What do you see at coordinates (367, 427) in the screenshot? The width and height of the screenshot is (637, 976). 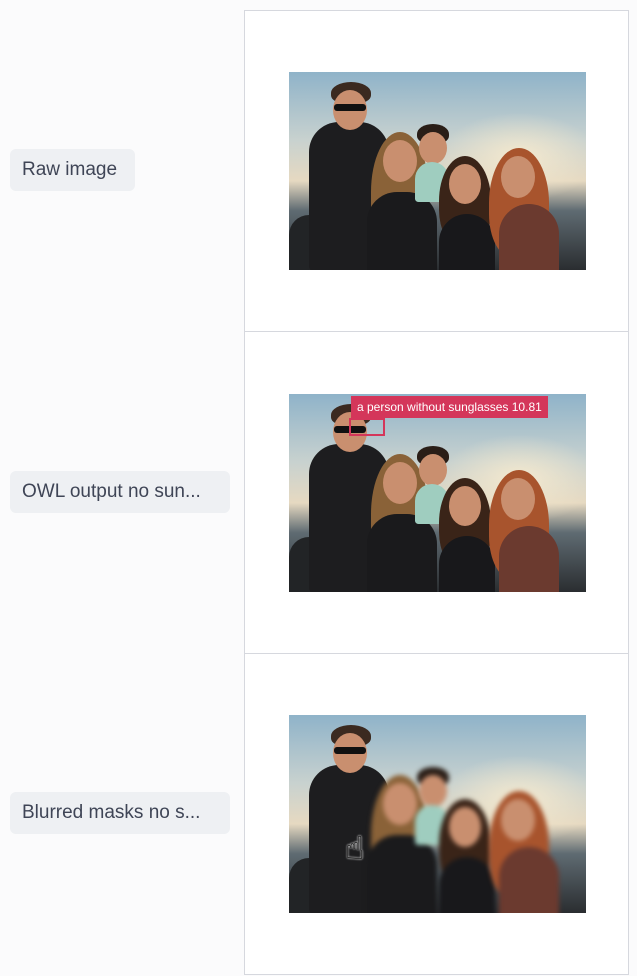 I see `detection-box` at bounding box center [367, 427].